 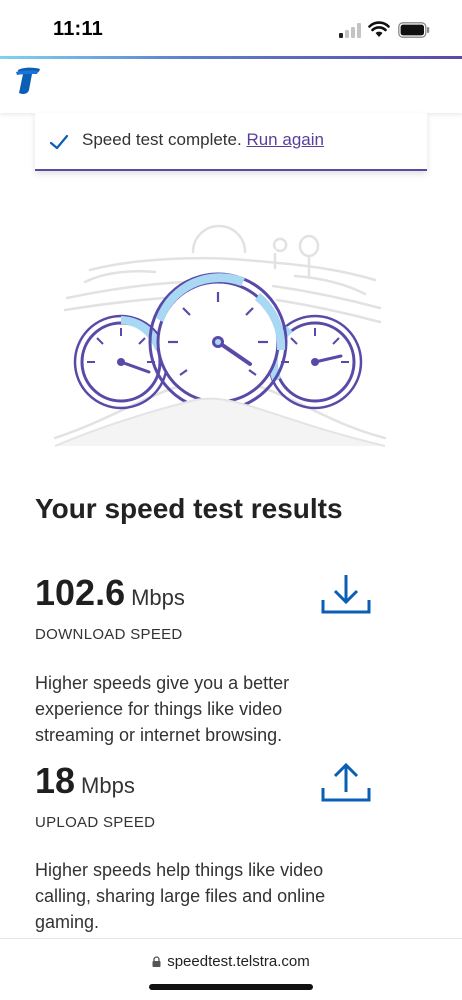 What do you see at coordinates (59, 142) in the screenshot?
I see `checkmark-icon` at bounding box center [59, 142].